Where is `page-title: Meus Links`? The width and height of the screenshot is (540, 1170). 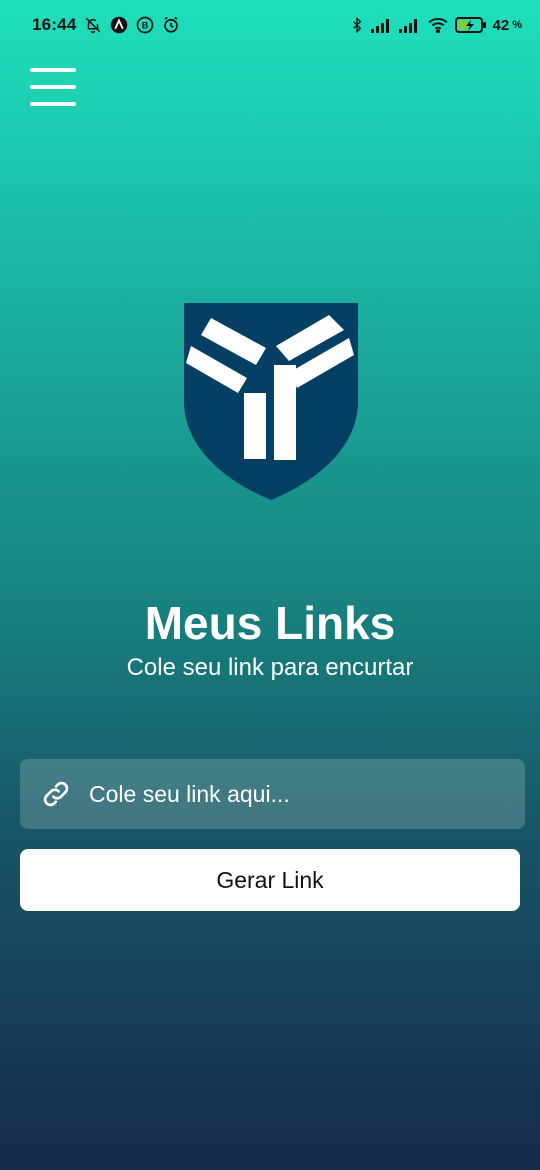
page-title: Meus Links is located at coordinates (270, 623).